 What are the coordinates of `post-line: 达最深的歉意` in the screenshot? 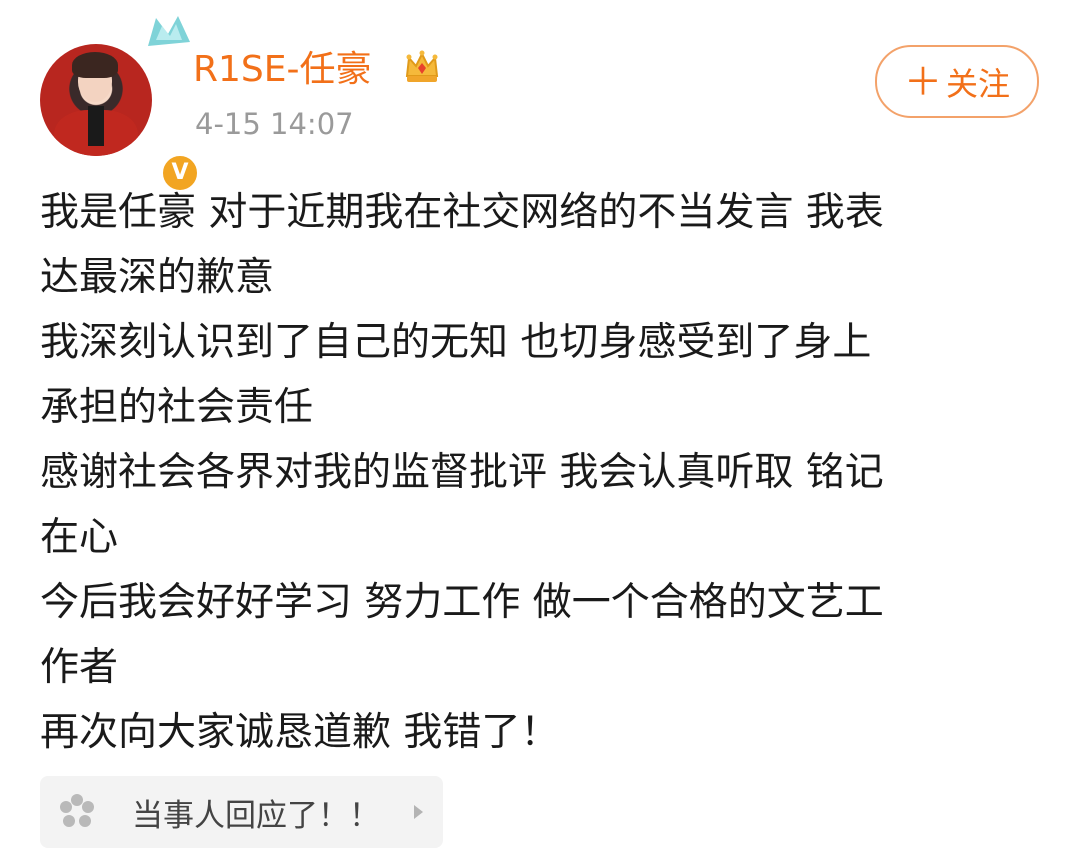 It's located at (157, 277).